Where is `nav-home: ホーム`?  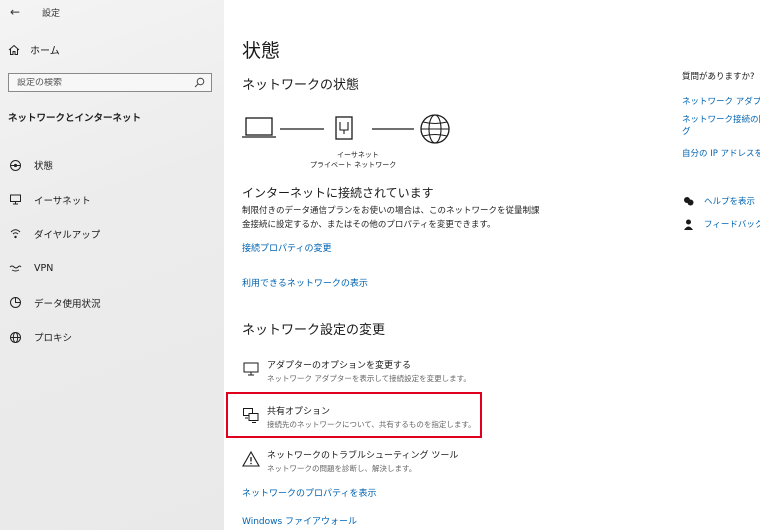
nav-home: ホーム is located at coordinates (34, 49).